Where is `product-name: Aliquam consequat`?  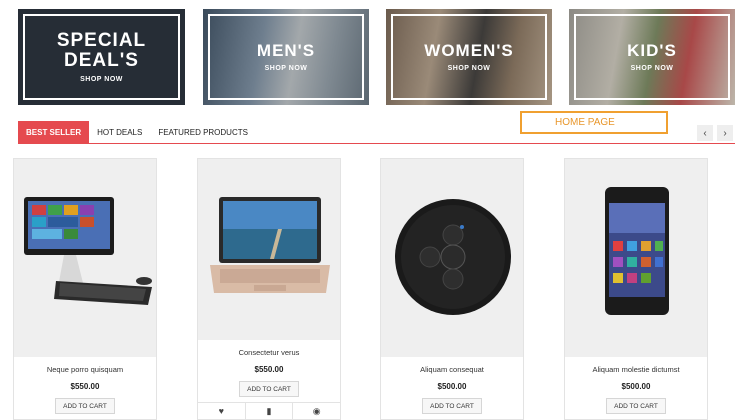 product-name: Aliquam consequat is located at coordinates (452, 369).